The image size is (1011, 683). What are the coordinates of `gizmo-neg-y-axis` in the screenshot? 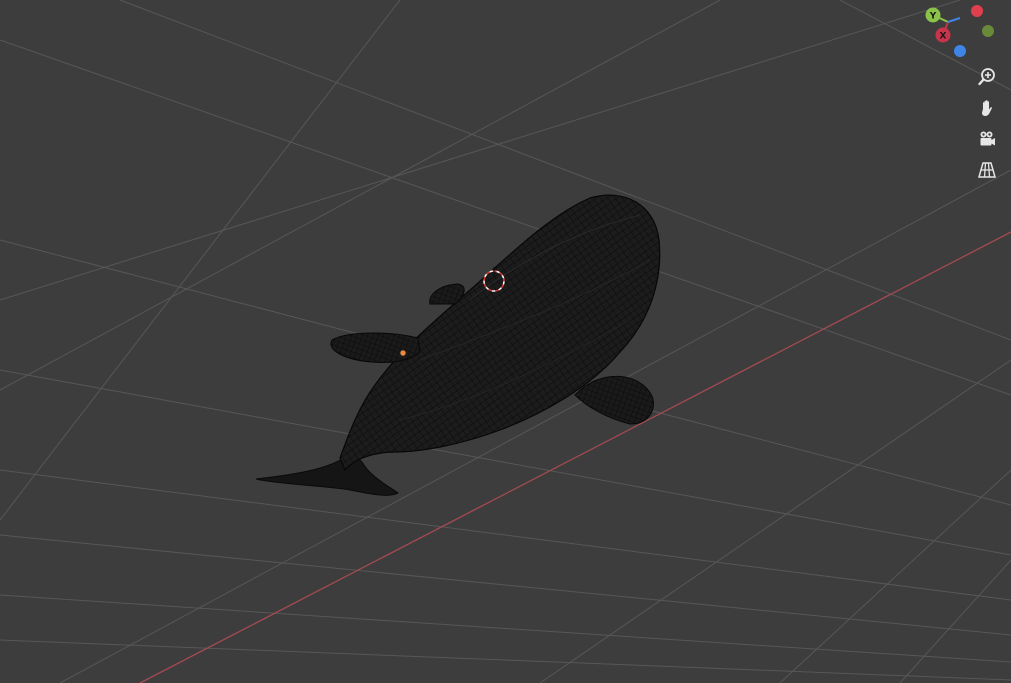 It's located at (977, 11).